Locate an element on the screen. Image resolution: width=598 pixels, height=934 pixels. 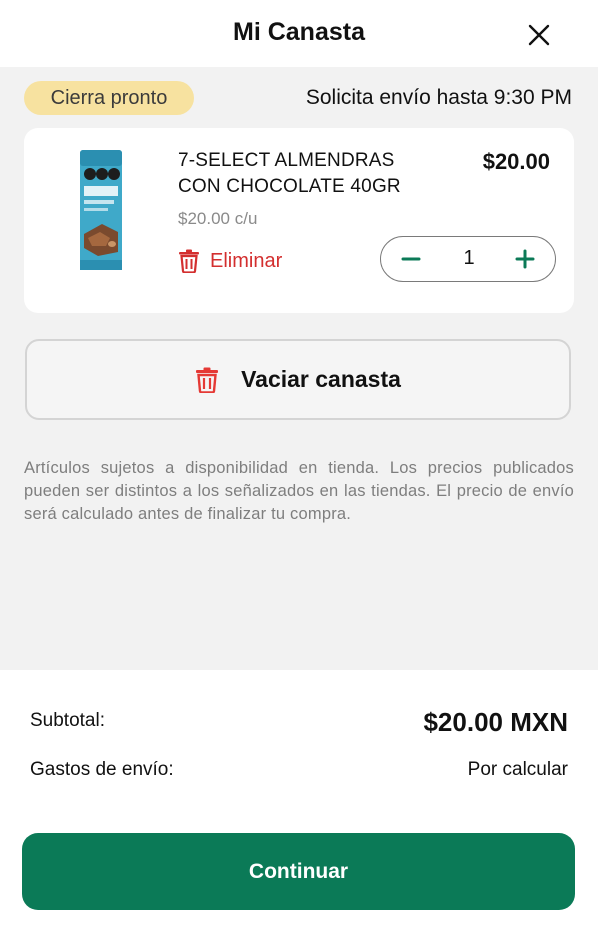
page-title: Mi Canasta is located at coordinates (299, 32).